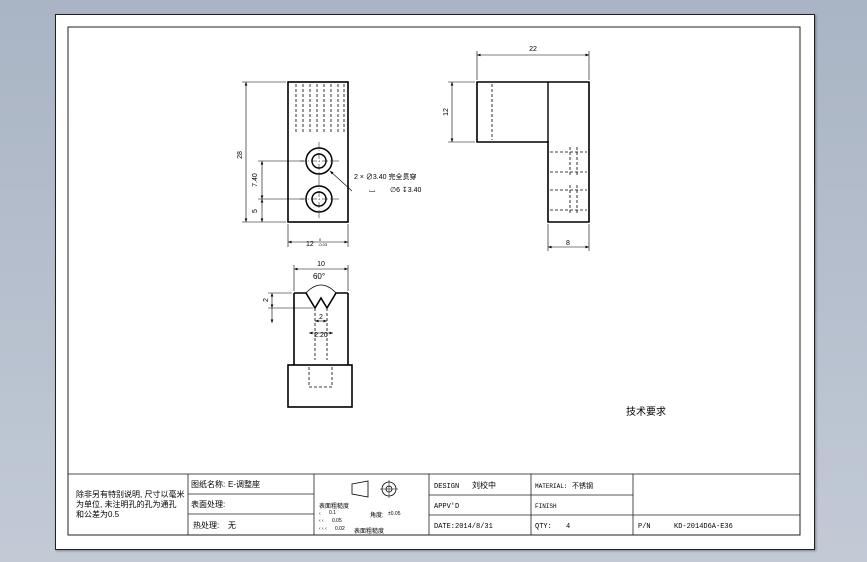 This screenshot has height=562, width=867. What do you see at coordinates (206, 525) in the screenshot?
I see `heat-label: 热处理:` at bounding box center [206, 525].